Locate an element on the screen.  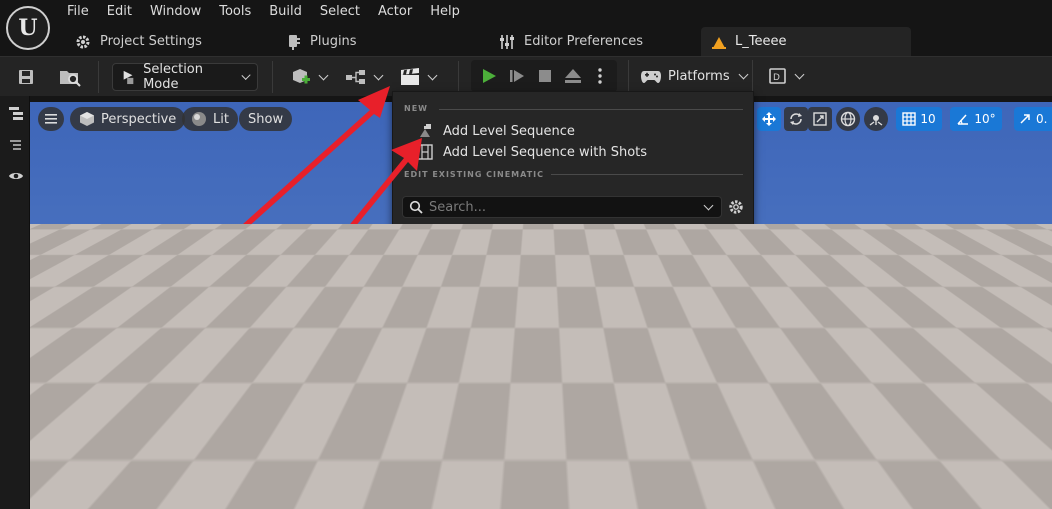
tab-project-settings: Project Settings is located at coordinates (138, 41).